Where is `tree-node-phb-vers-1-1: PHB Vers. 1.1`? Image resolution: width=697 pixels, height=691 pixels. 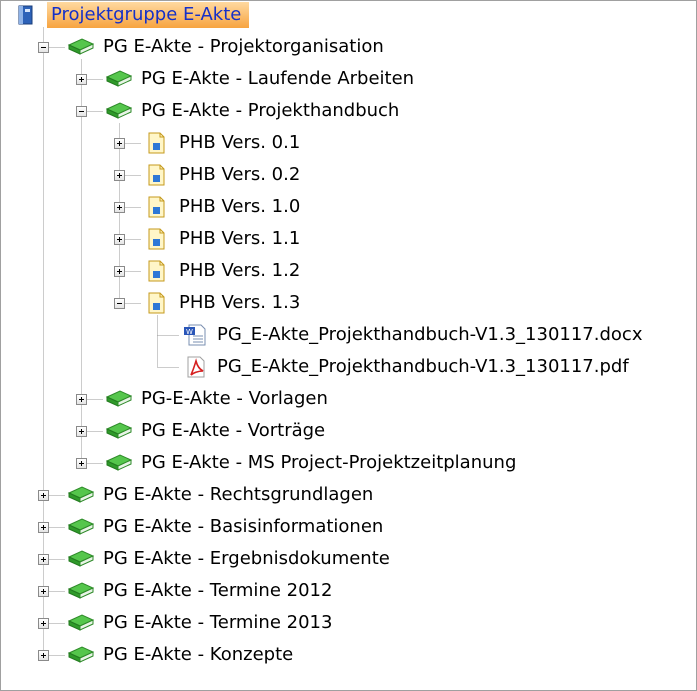
tree-node-phb-vers-1-1: PHB Vers. 1.1 is located at coordinates (222, 239).